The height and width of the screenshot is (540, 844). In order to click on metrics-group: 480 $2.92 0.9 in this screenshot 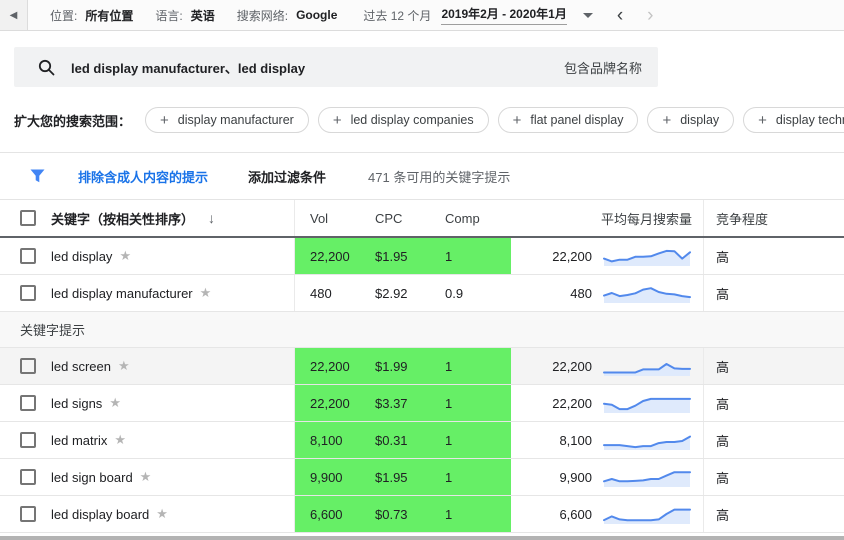, I will do `click(403, 293)`.